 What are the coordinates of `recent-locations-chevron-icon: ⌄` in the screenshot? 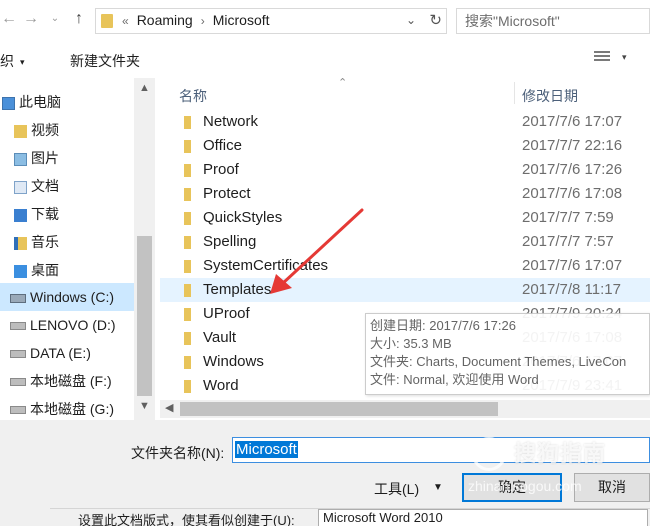 It's located at (55, 19).